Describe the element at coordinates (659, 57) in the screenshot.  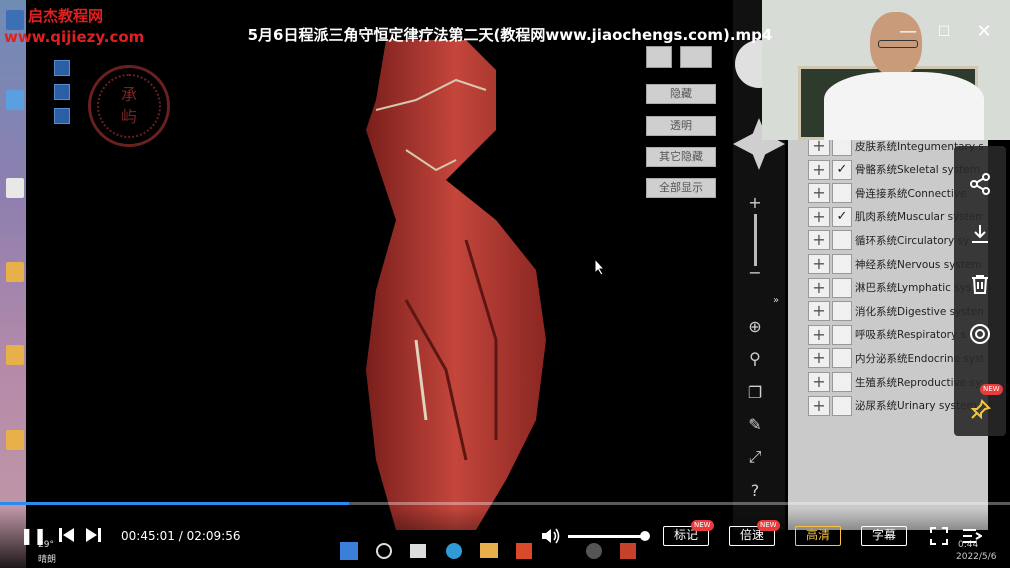
I see `view-cube-button` at that location.